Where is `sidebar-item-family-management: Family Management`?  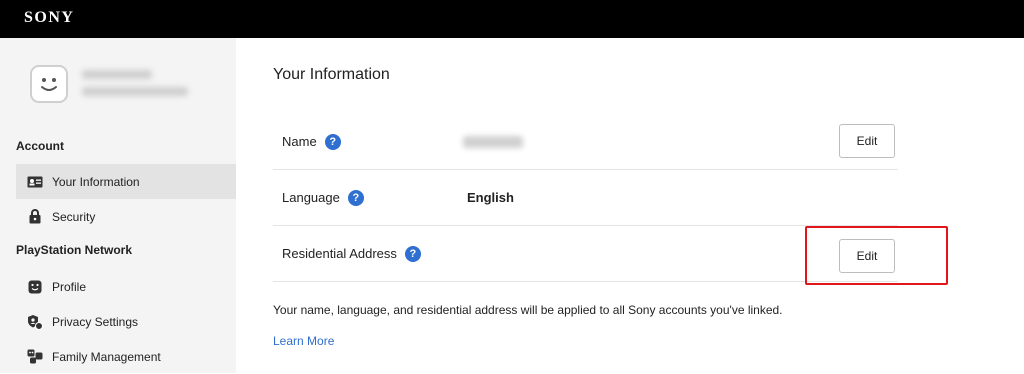 sidebar-item-family-management: Family Management is located at coordinates (126, 356).